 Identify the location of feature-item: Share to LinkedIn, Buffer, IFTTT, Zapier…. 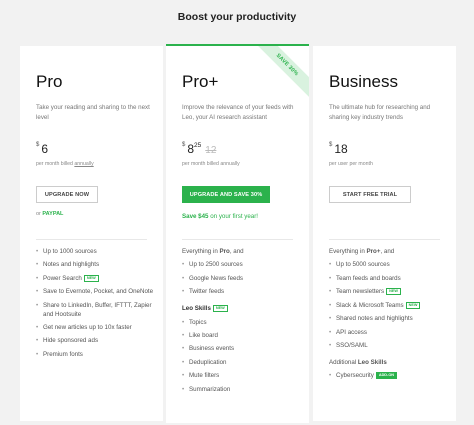
(97, 311).